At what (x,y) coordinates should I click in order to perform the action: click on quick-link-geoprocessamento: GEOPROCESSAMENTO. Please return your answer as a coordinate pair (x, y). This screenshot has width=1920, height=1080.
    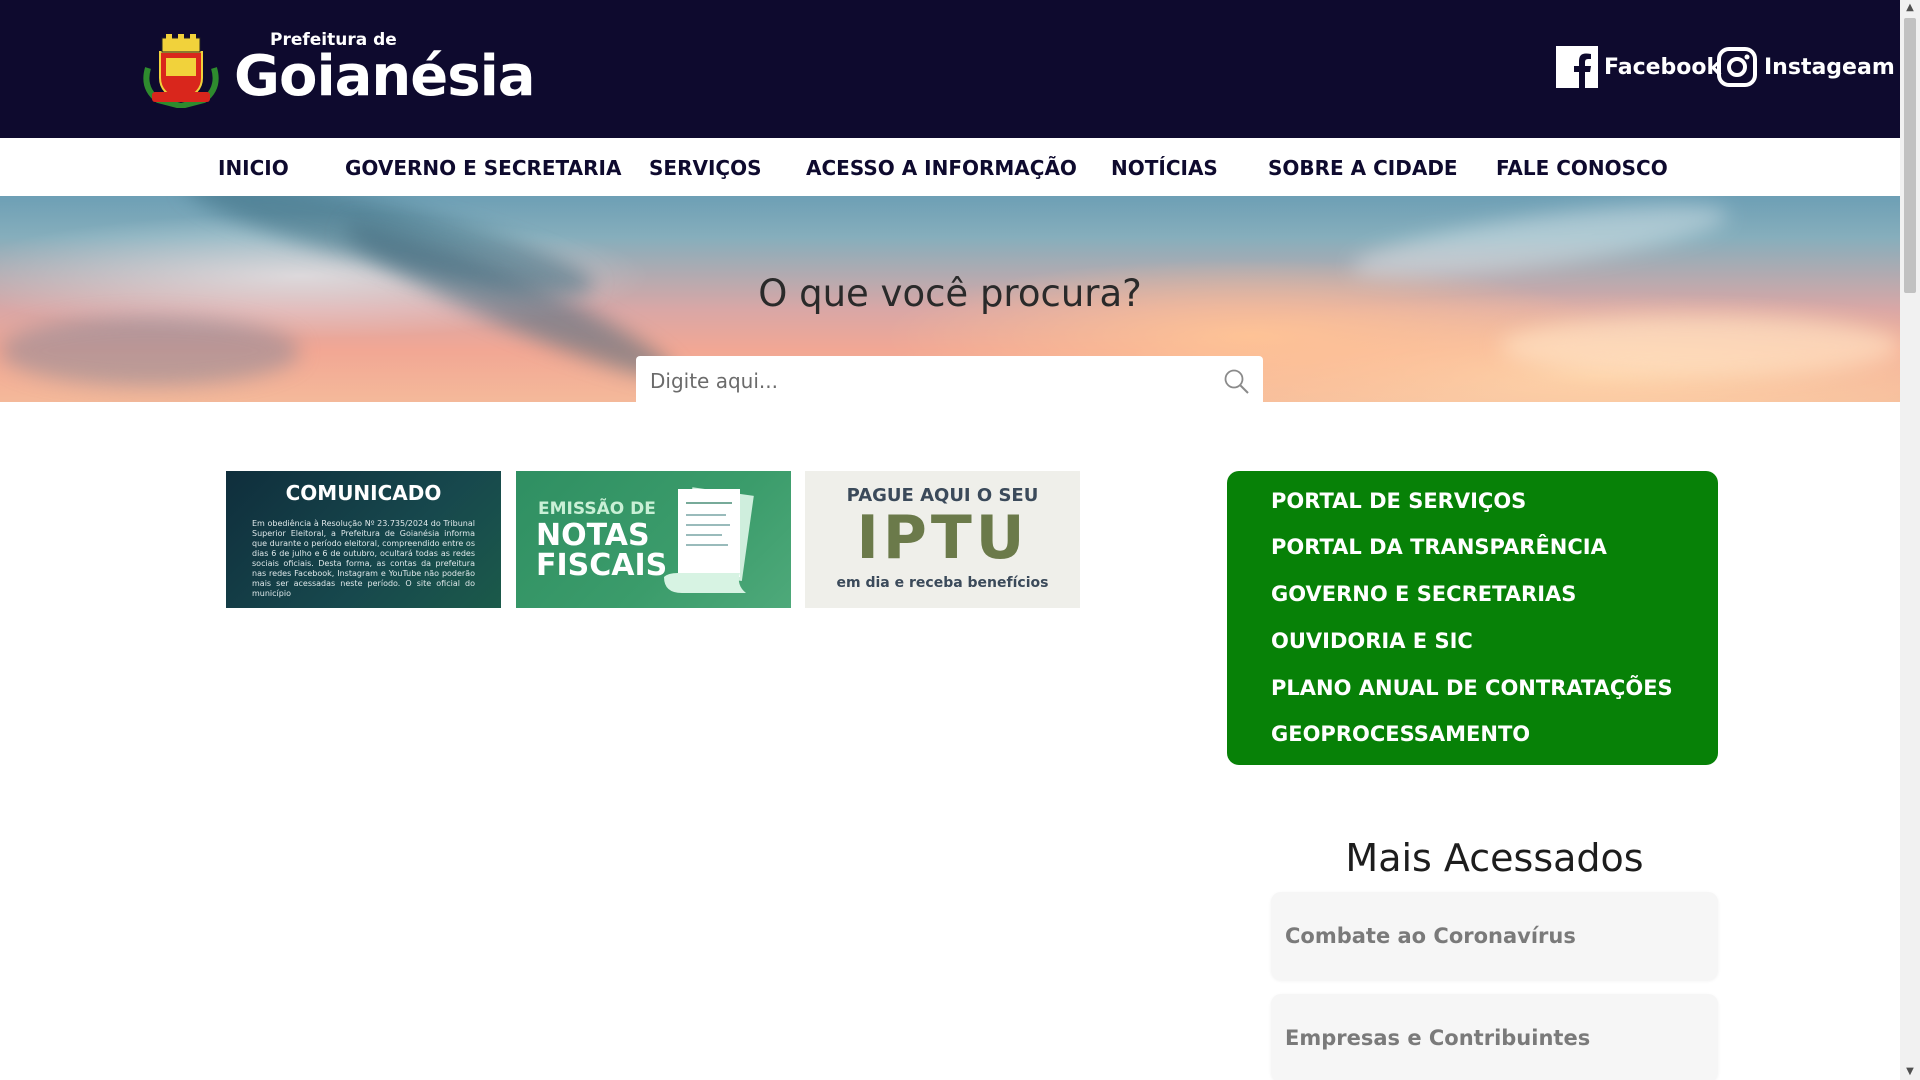
    Looking at the image, I should click on (1400, 734).